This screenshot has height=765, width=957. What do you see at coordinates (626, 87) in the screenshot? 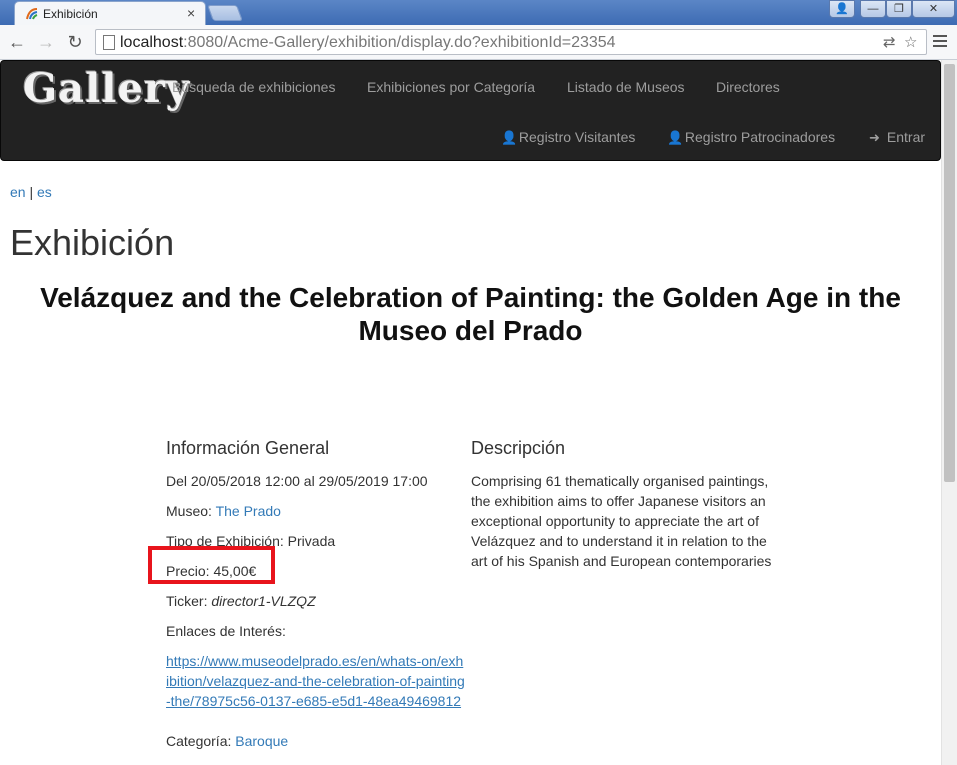
I see `nav-museums-list: Listado de Museos` at bounding box center [626, 87].